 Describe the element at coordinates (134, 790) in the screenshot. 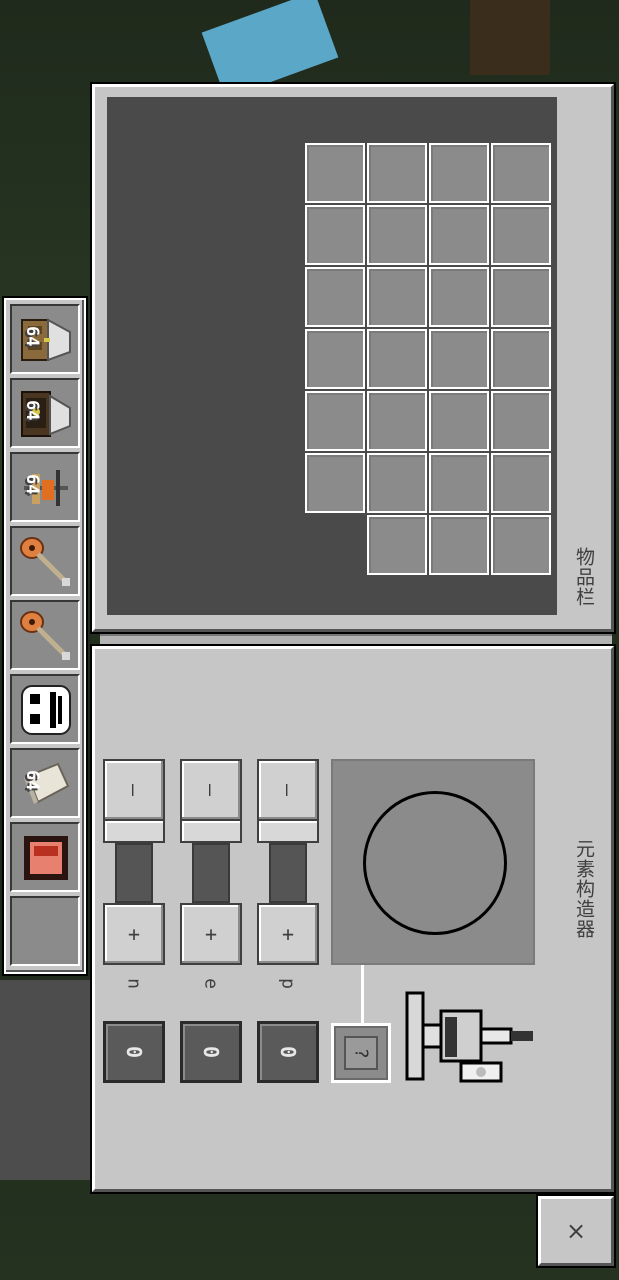

I see `decrease-n-button: —` at that location.